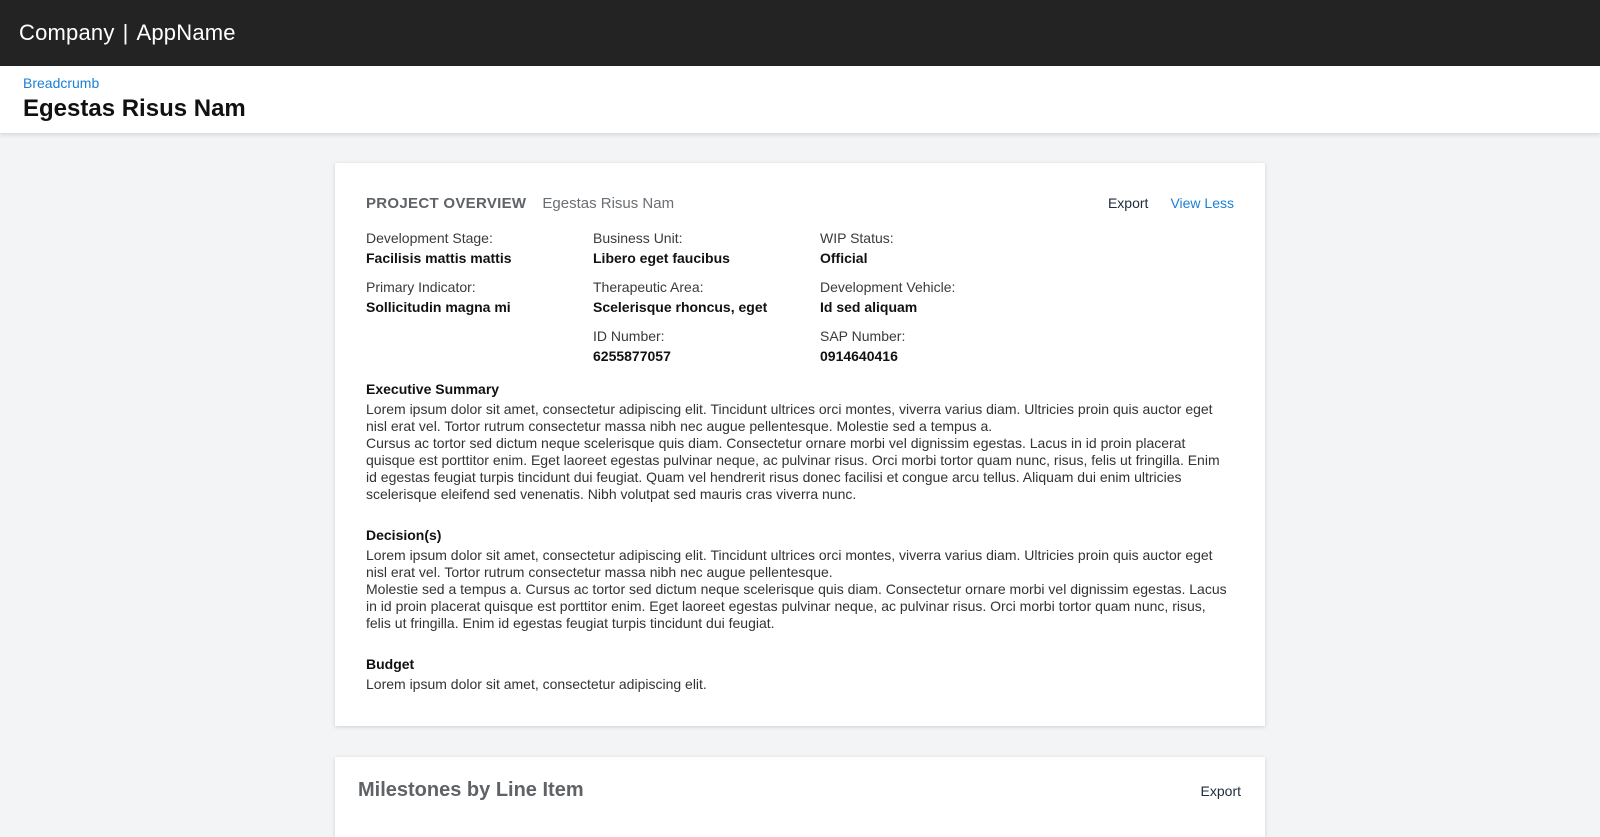  I want to click on section-title: PROJECT OVERVIEW, so click(446, 203).